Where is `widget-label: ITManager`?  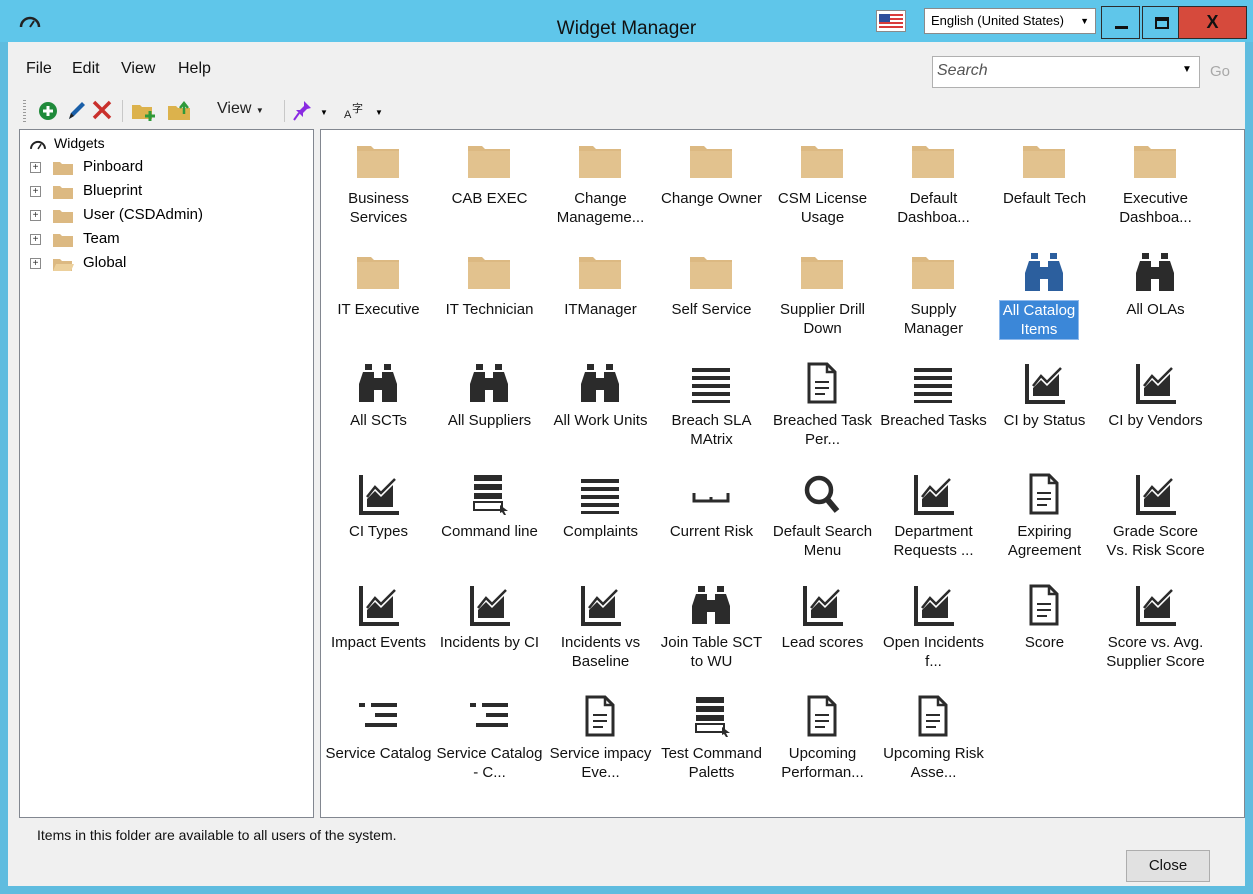
widget-label: ITManager is located at coordinates (600, 309).